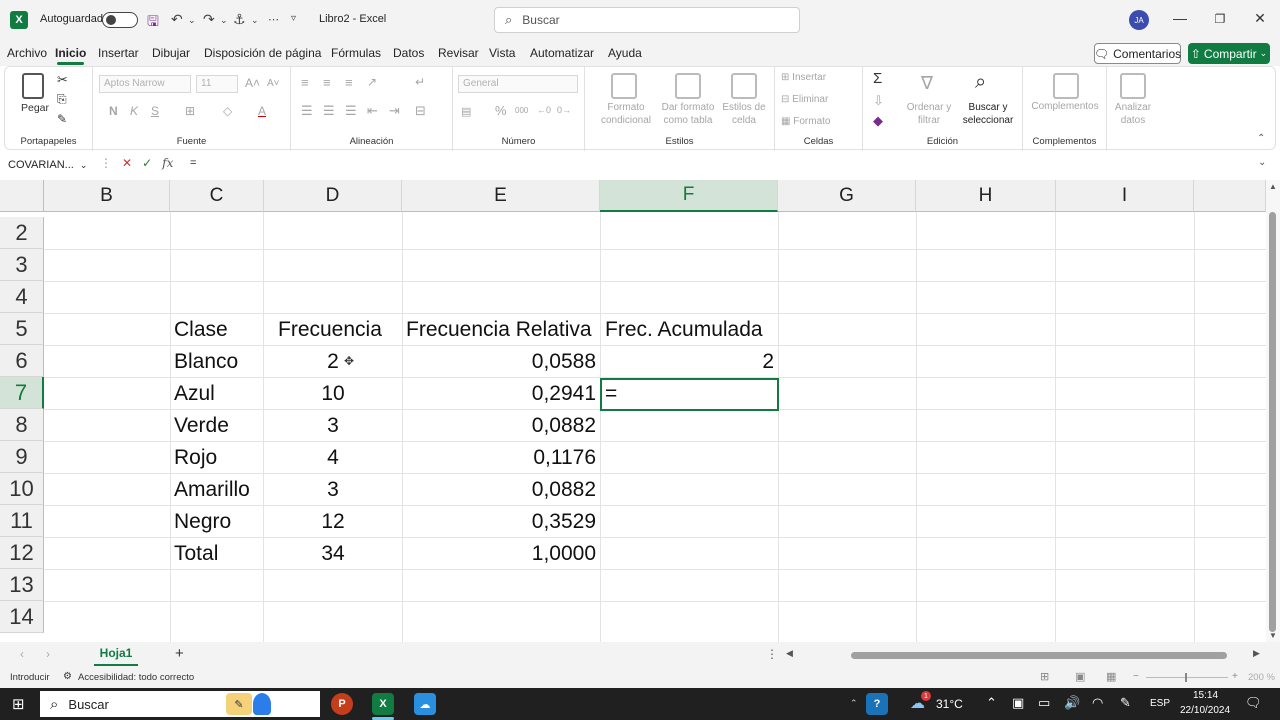 The height and width of the screenshot is (720, 1280). Describe the element at coordinates (949, 704) in the screenshot. I see `temperature: 31°C` at that location.